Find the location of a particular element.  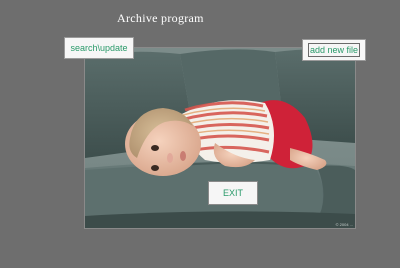

add-new-file-button: add new file is located at coordinates (334, 50).